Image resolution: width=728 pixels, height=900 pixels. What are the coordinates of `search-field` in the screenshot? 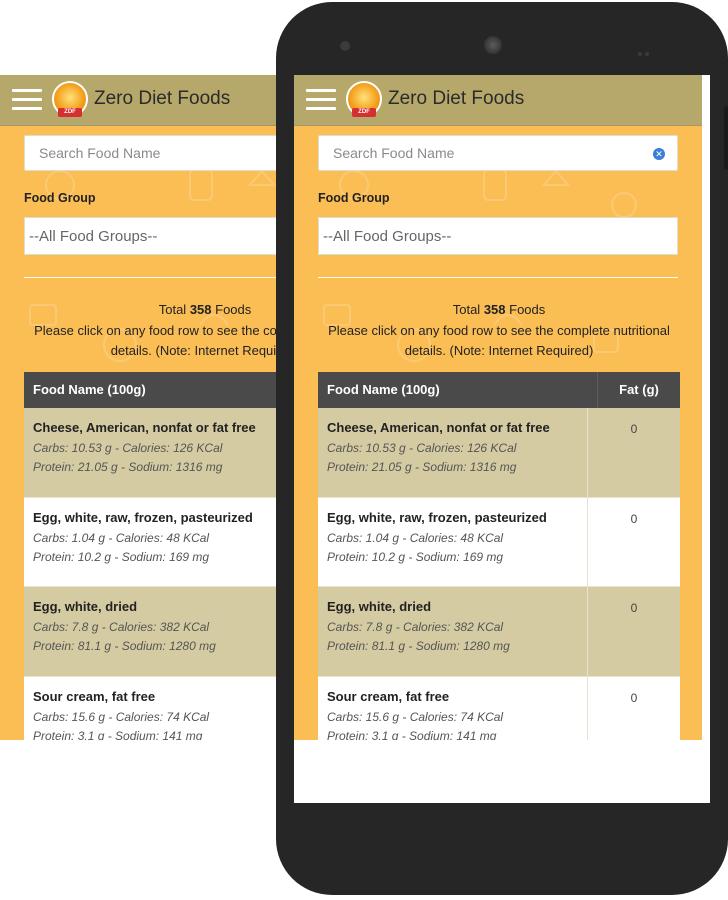 It's located at (150, 153).